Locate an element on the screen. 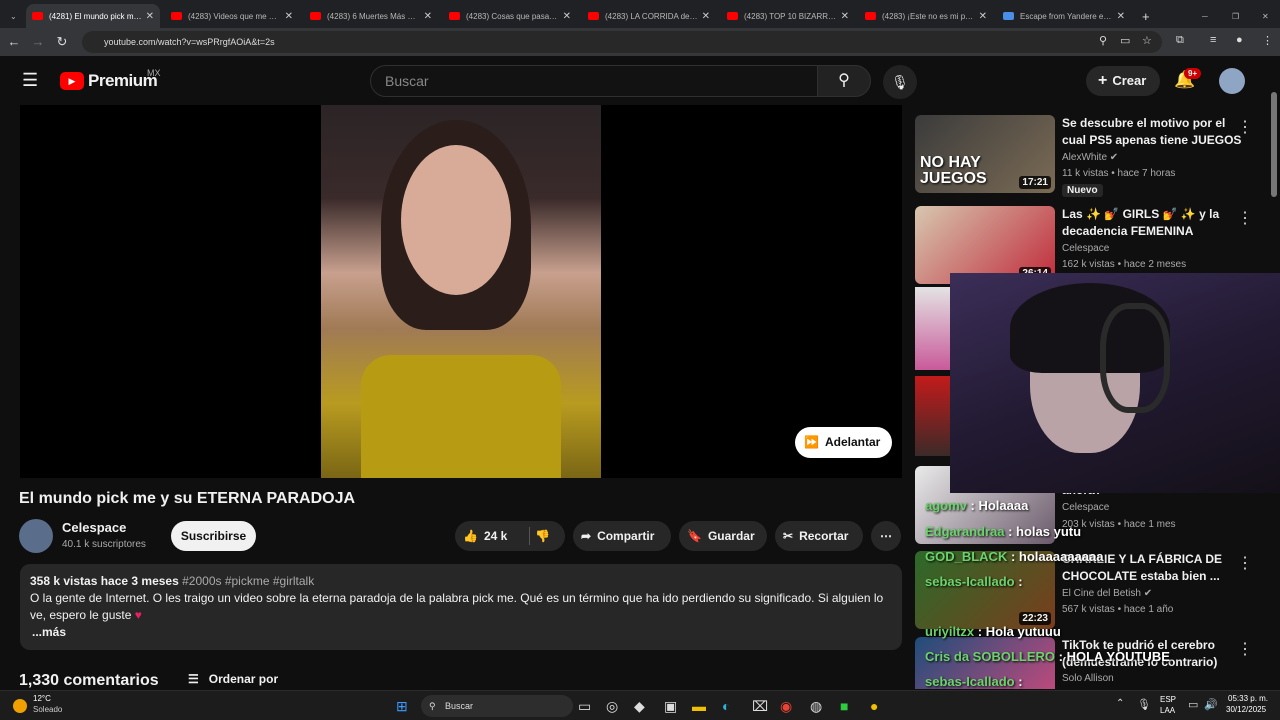  windows-start-icon: ⊞ is located at coordinates (402, 706).